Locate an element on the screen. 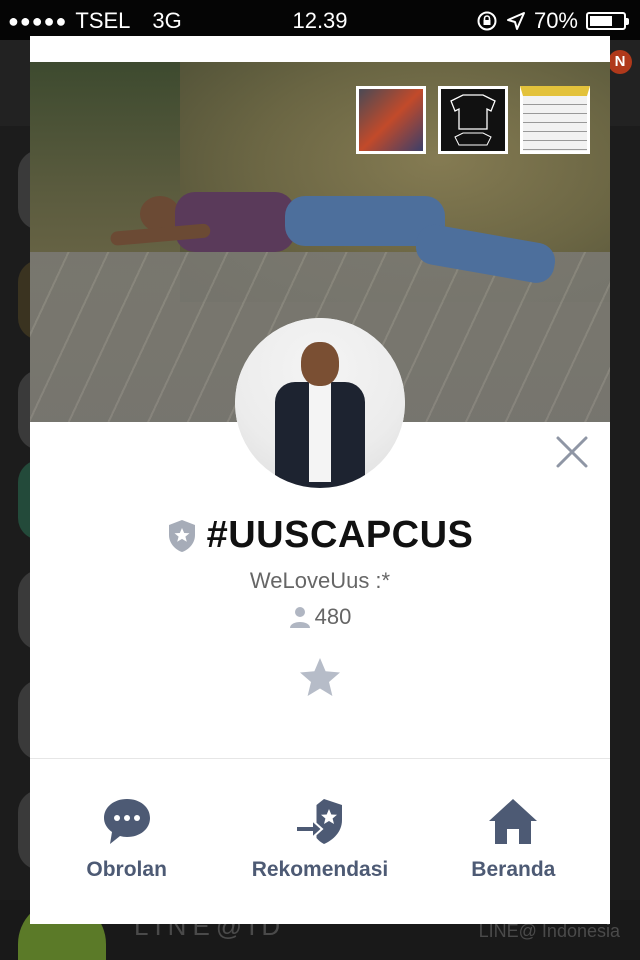 The height and width of the screenshot is (960, 640). home-button-label: Beranda is located at coordinates (513, 869).